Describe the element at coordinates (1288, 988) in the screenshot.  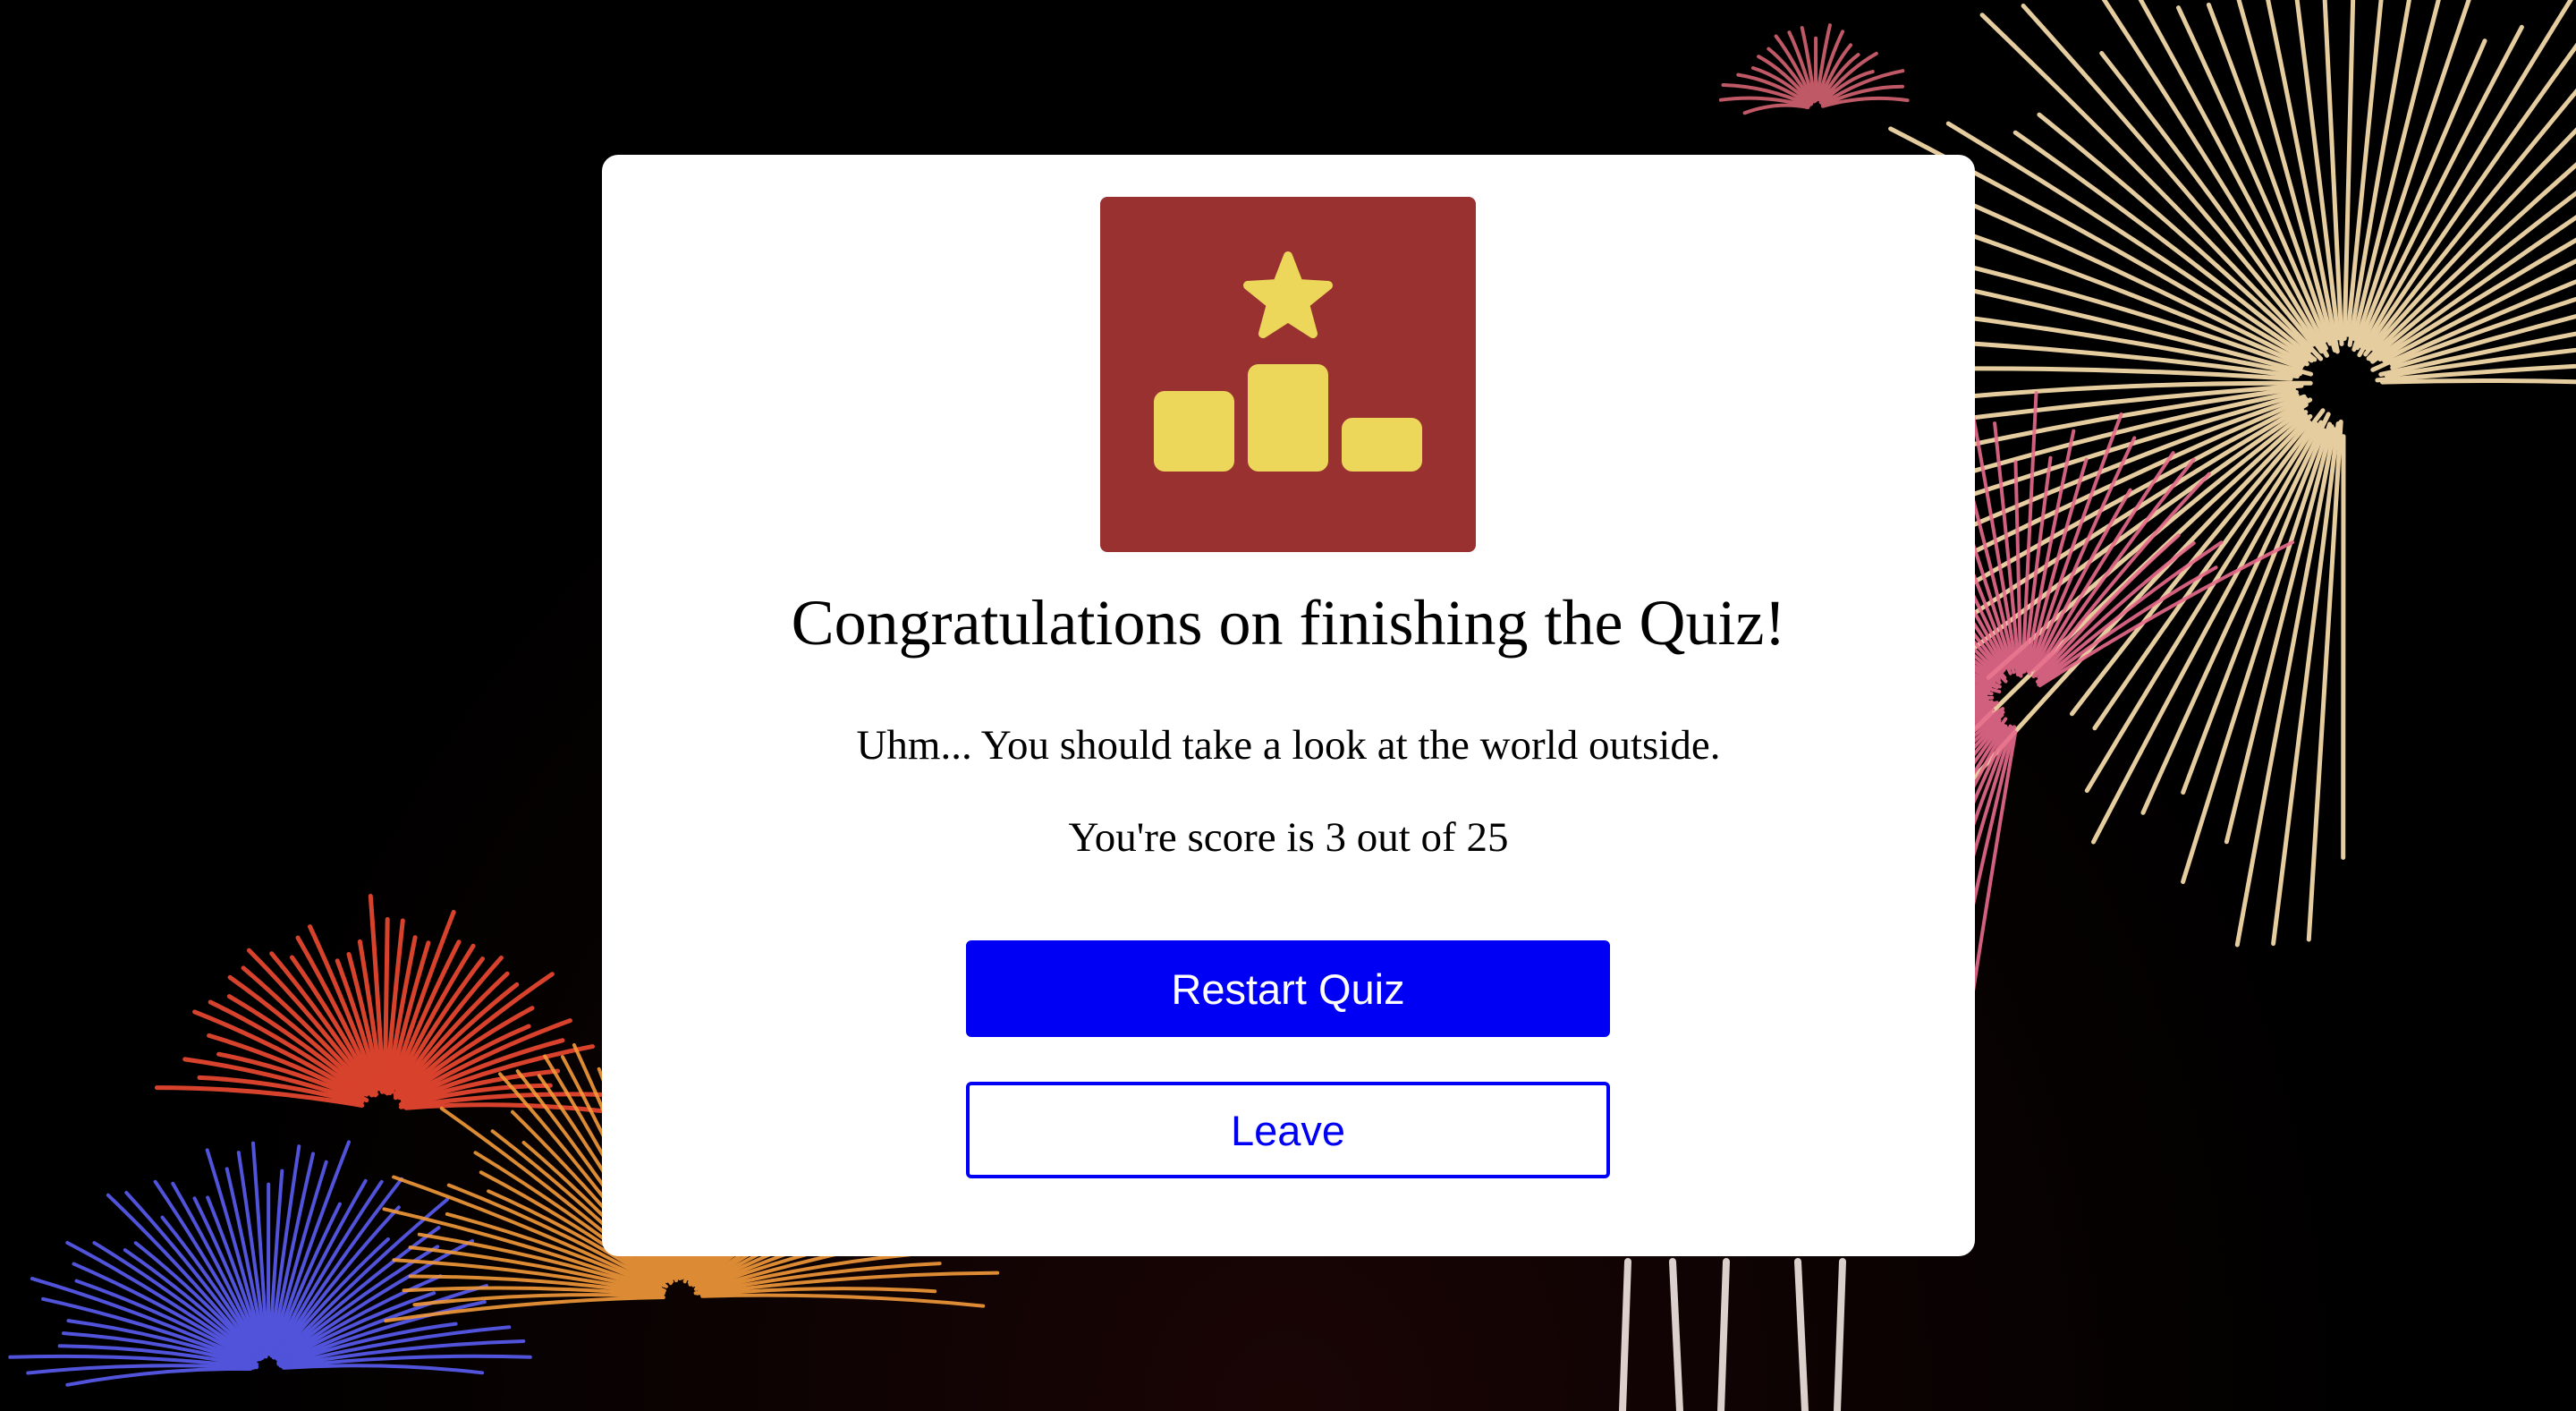
I see `restart-quiz-button: Restart Quiz` at that location.